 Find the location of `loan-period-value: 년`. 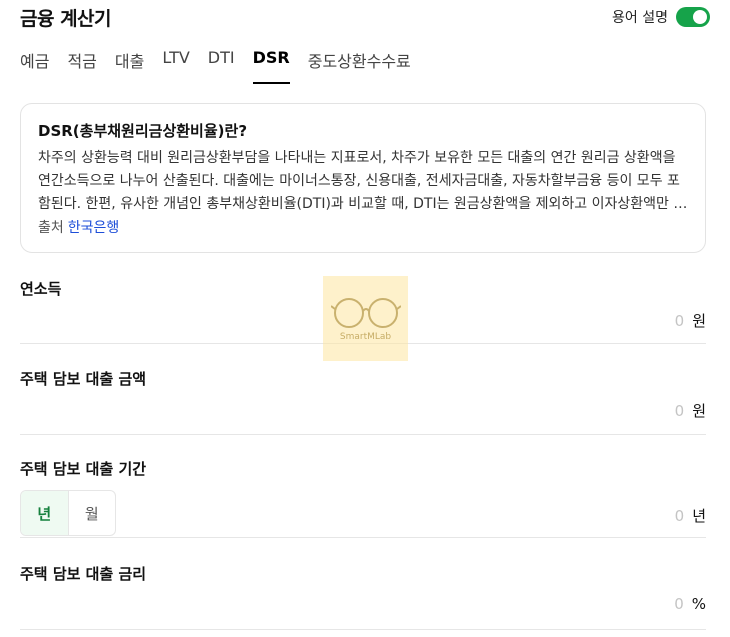

loan-period-value: 년 is located at coordinates (665, 515).